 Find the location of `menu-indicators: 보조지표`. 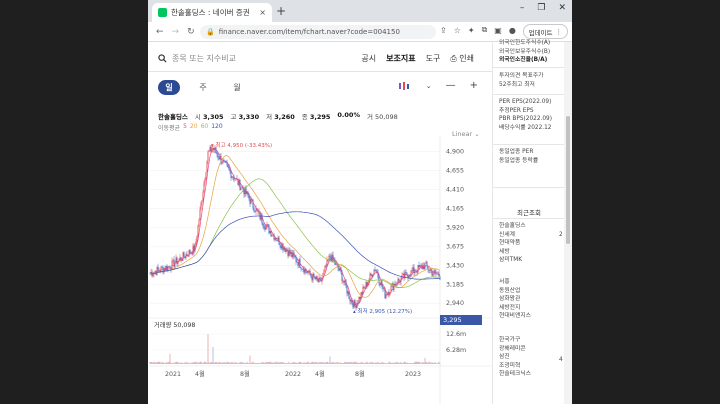

menu-indicators: 보조지표 is located at coordinates (400, 58).